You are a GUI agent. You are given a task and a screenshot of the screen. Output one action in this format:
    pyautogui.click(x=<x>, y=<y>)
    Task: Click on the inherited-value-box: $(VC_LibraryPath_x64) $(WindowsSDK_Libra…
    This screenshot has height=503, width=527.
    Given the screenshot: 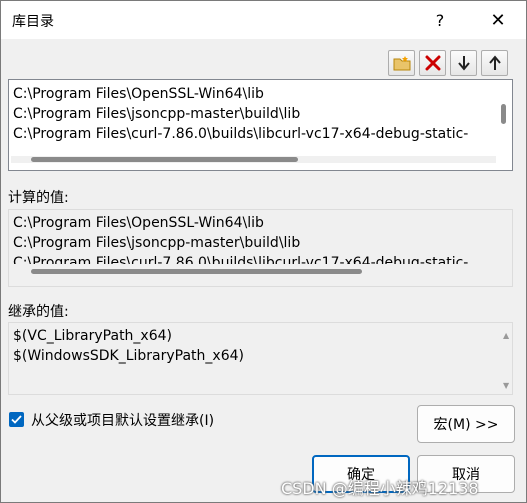 What is the action you would take?
    pyautogui.click(x=260, y=358)
    